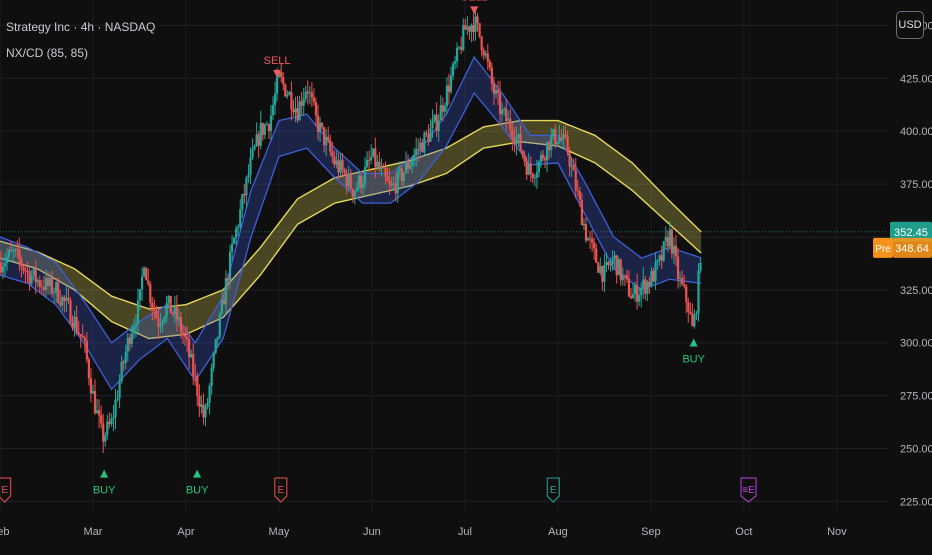  Describe the element at coordinates (910, 25) in the screenshot. I see `currency-button: USD` at that location.